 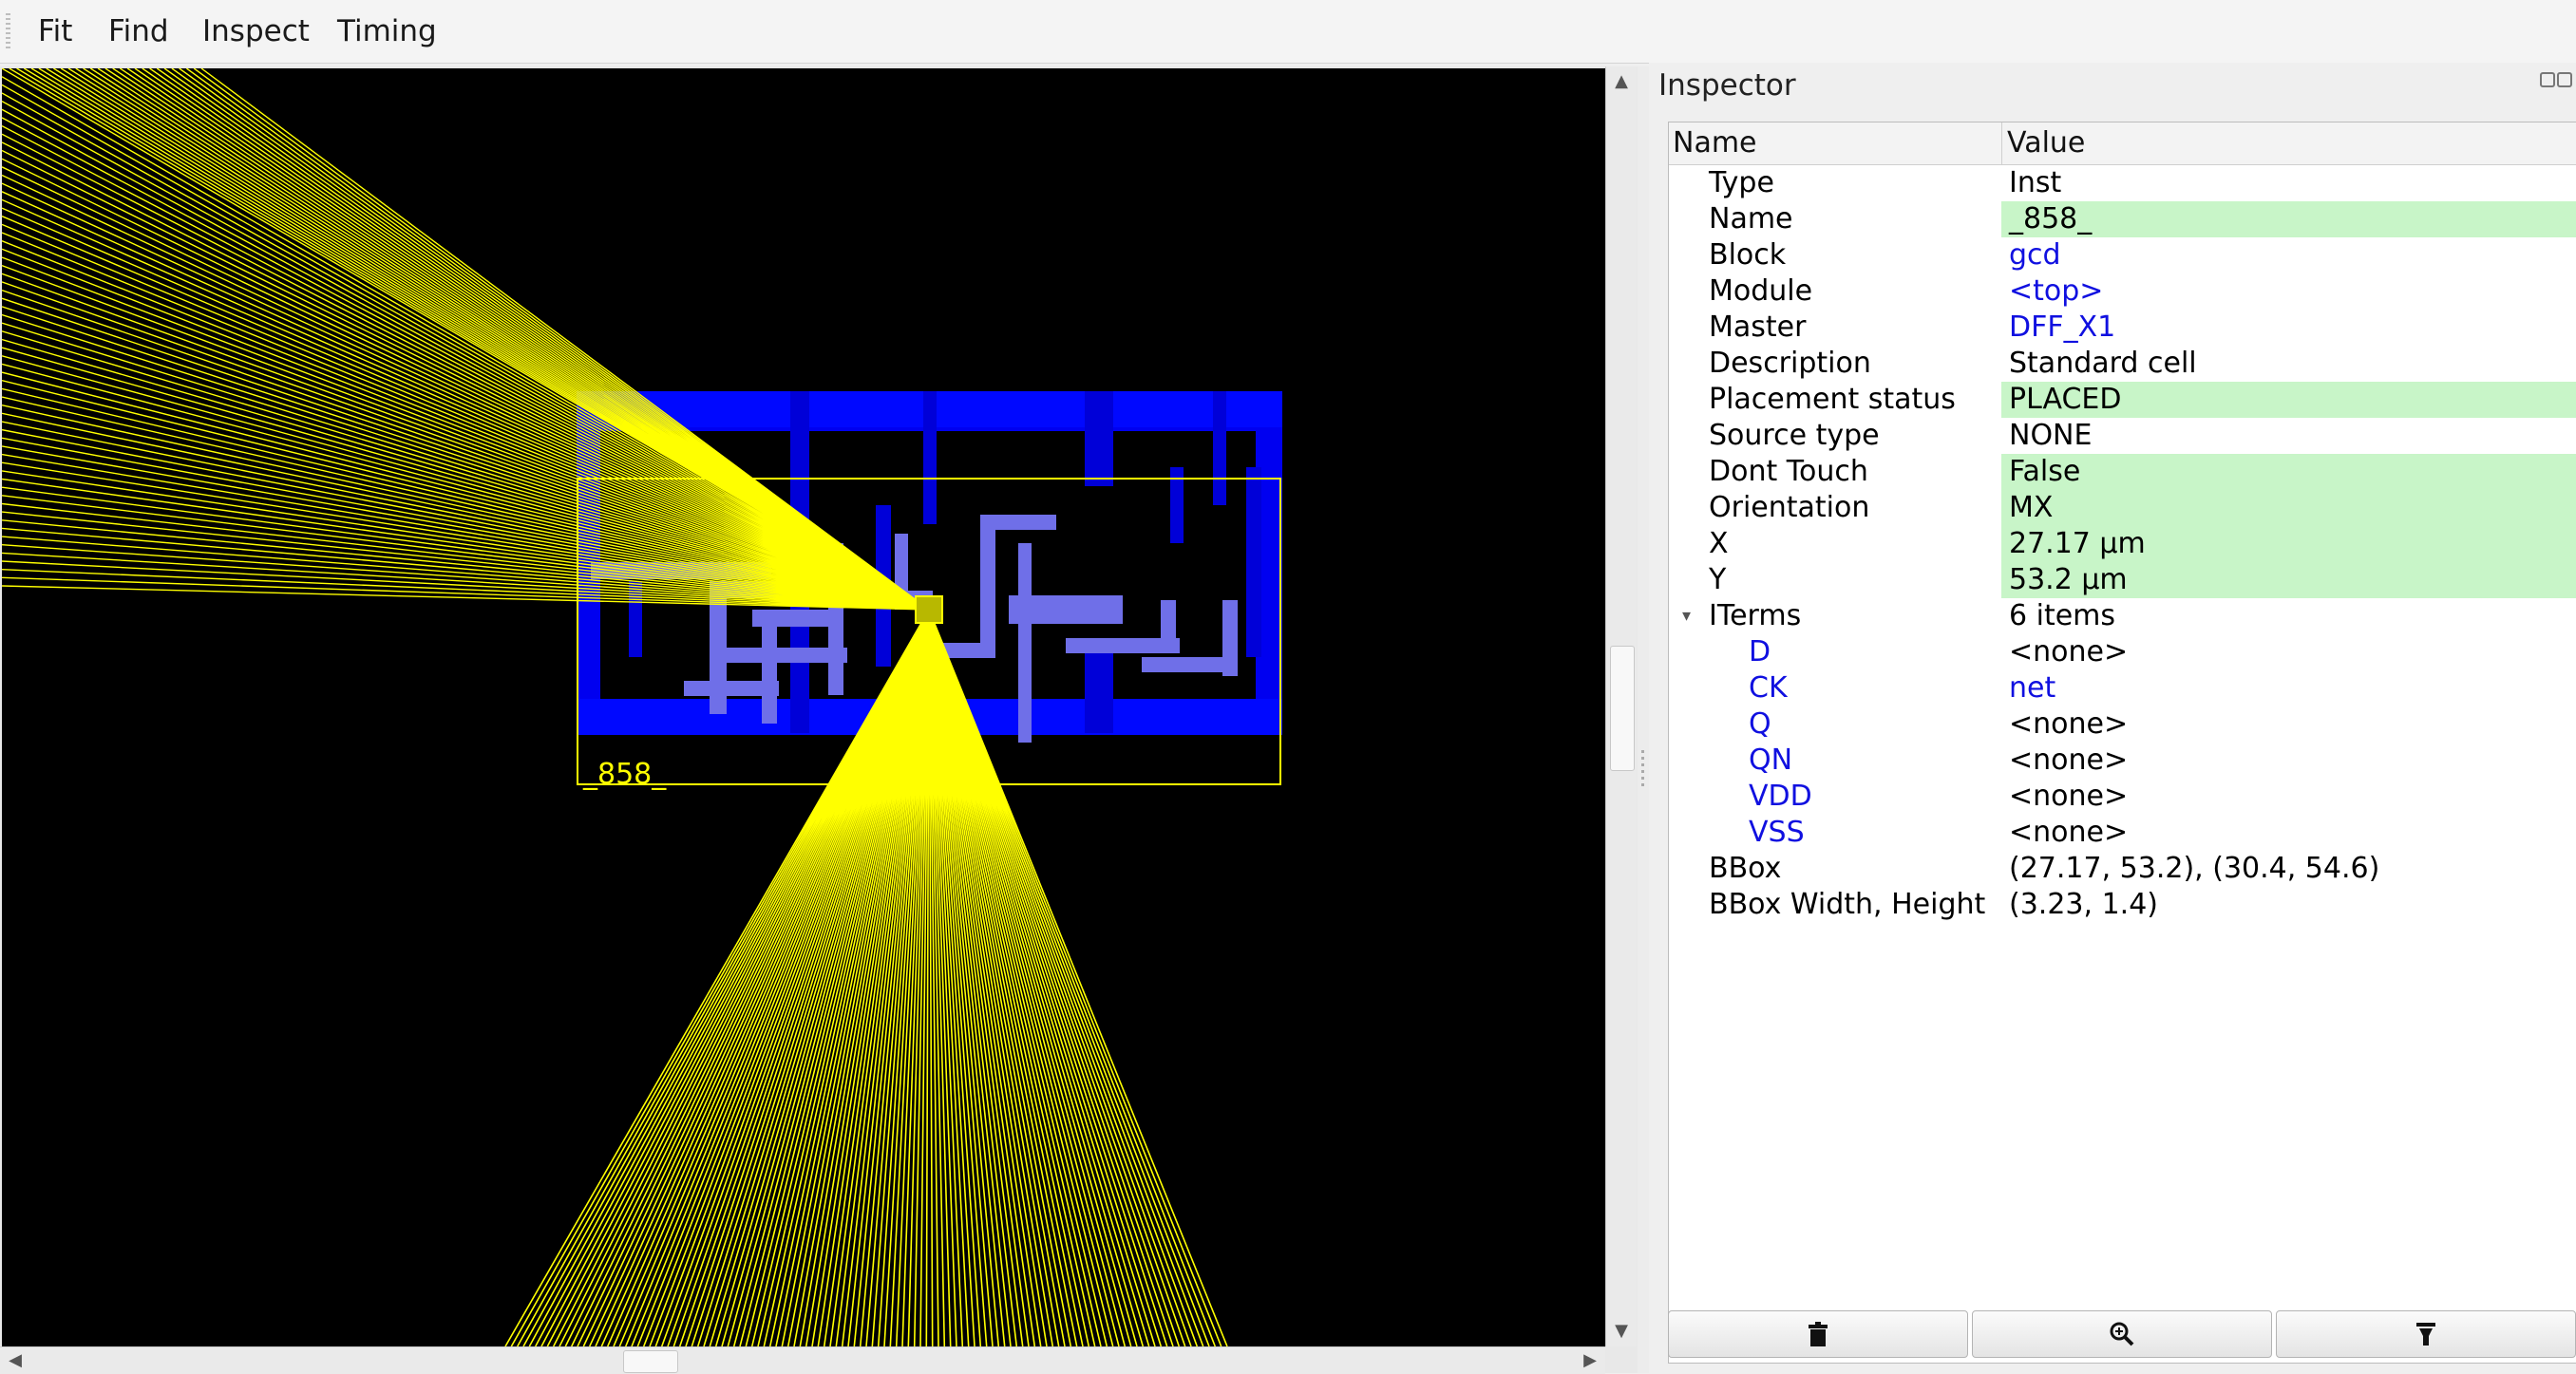 What do you see at coordinates (1718, 579) in the screenshot?
I see `property-name: Y` at bounding box center [1718, 579].